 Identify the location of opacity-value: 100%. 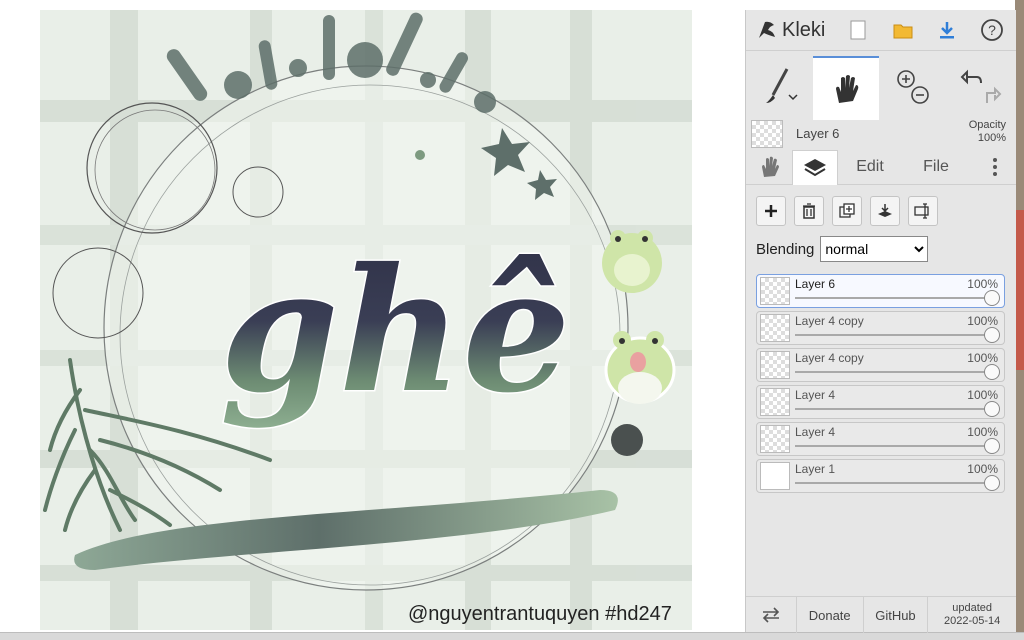
(991, 138).